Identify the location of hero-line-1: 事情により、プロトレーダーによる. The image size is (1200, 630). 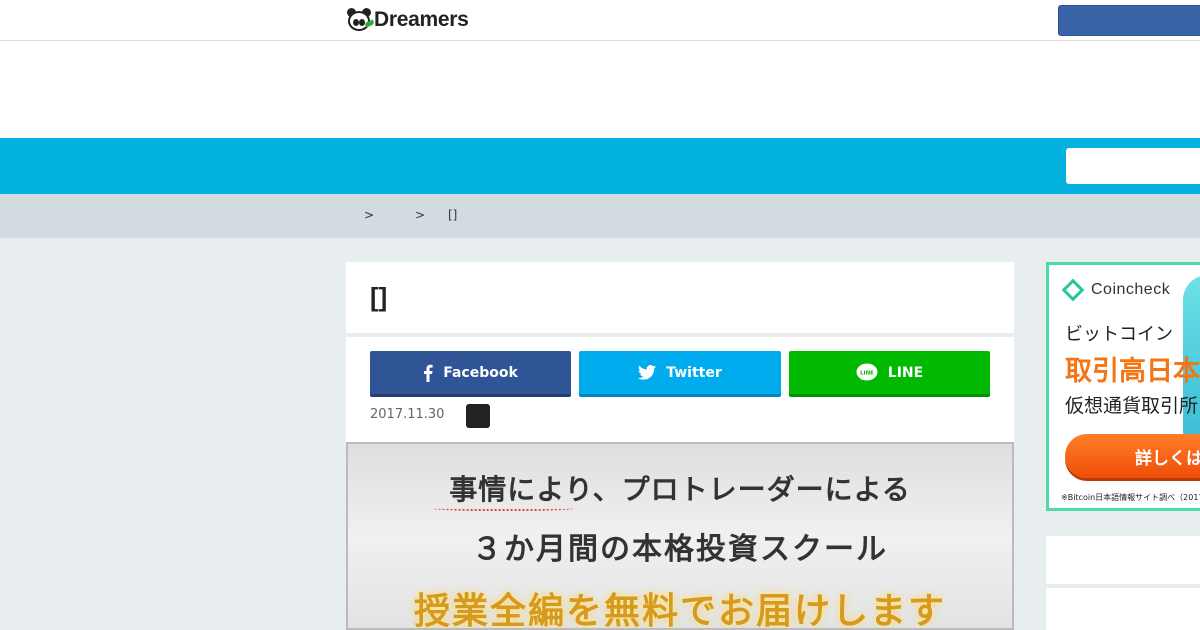
(680, 489).